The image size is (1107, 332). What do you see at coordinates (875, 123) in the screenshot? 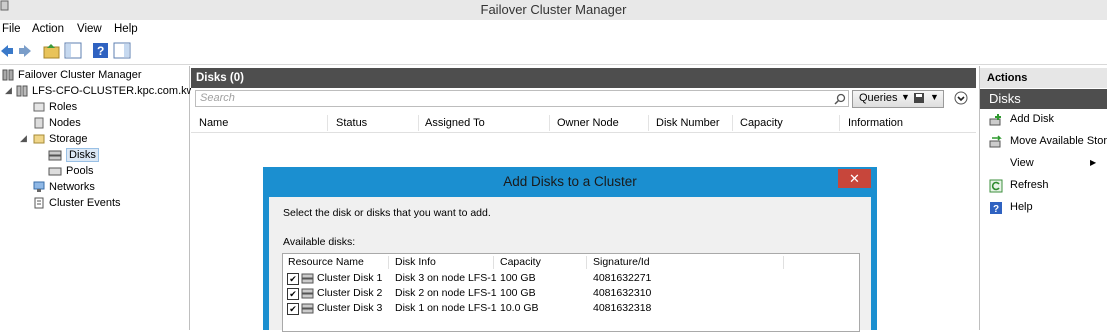
I see `column-header-information: Information` at bounding box center [875, 123].